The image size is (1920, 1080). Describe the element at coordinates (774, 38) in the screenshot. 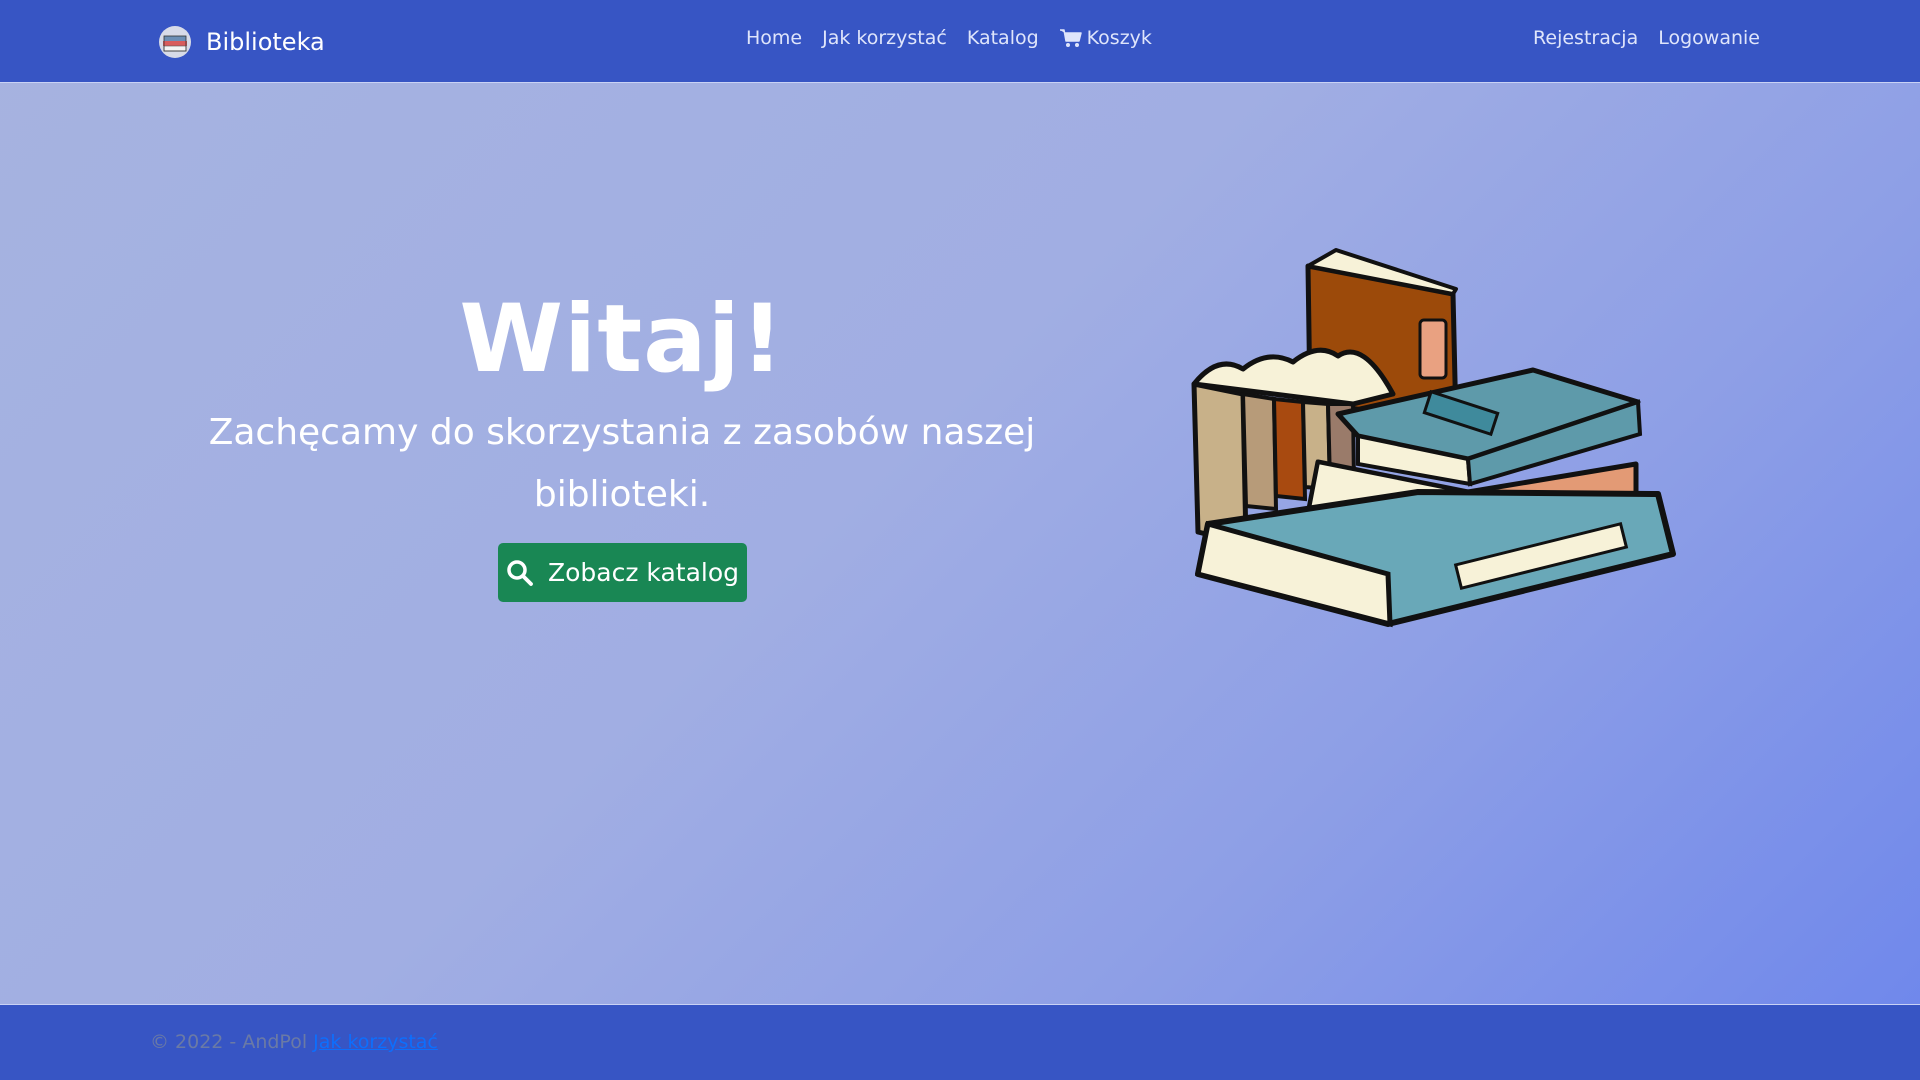

I see `nav-link-home: Home` at that location.